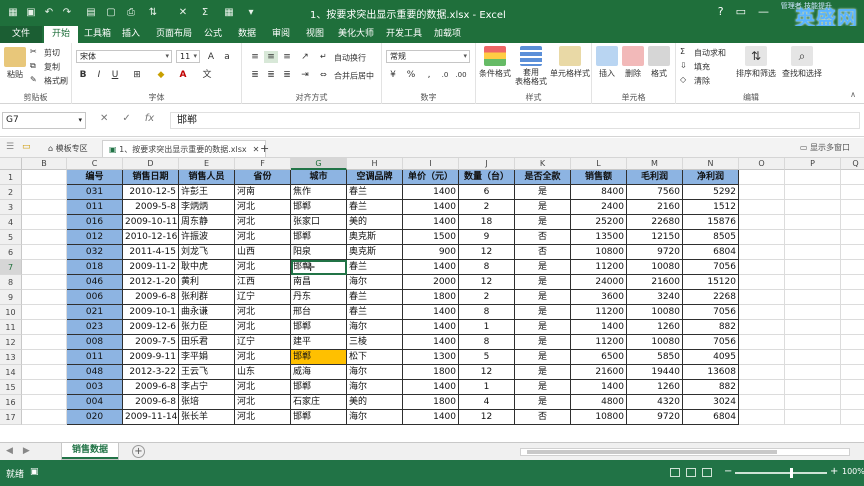 This screenshot has height=486, width=864. I want to click on table-cell: 张家口, so click(319, 222).